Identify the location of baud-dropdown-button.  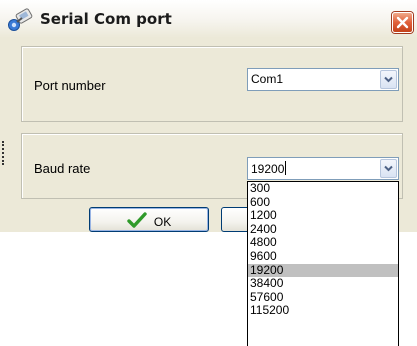
(388, 168).